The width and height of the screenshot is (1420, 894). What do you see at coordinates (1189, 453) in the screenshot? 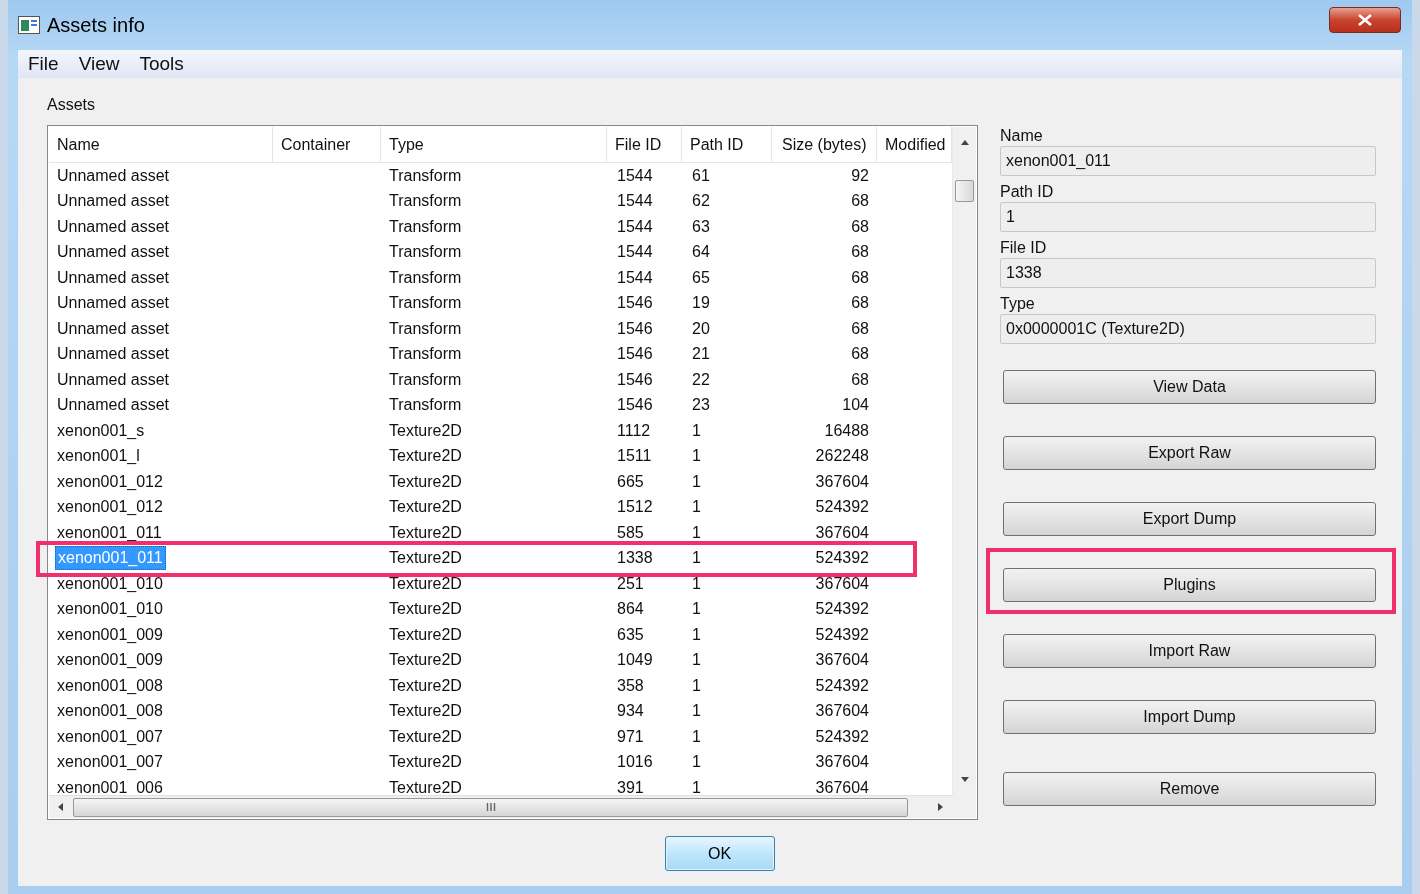
I see `action-button: Export Raw` at bounding box center [1189, 453].